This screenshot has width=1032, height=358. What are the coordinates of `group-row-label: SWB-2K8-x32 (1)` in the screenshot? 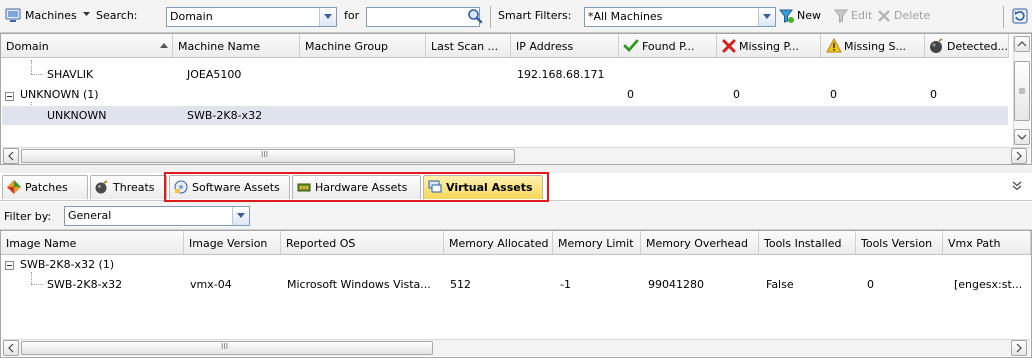 It's located at (67, 264).